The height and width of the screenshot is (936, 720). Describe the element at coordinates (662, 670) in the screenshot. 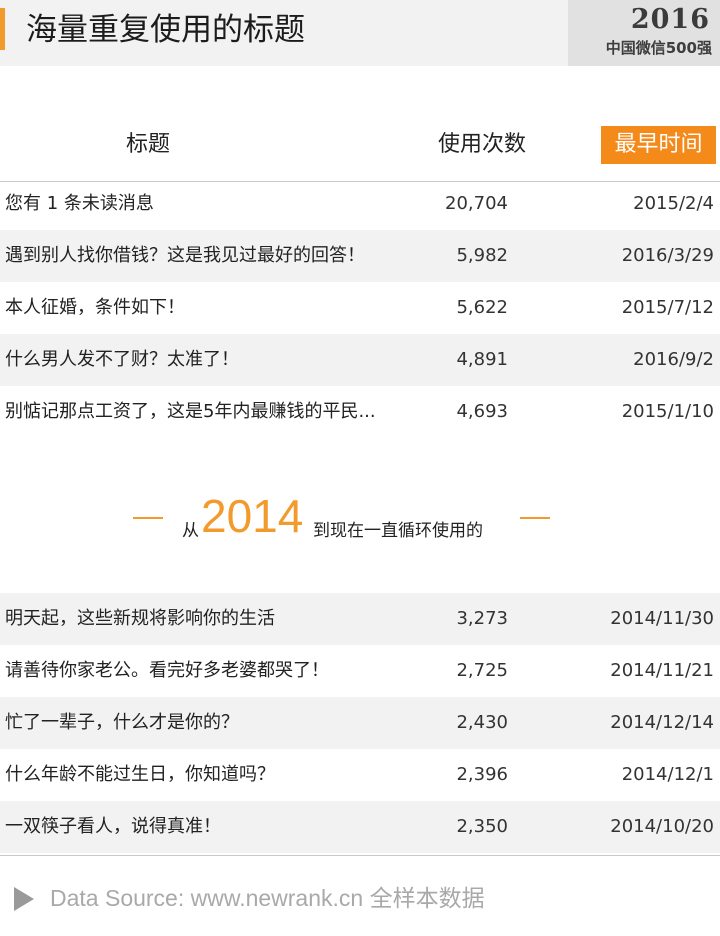

I see `row-date: 2014/11/21` at that location.